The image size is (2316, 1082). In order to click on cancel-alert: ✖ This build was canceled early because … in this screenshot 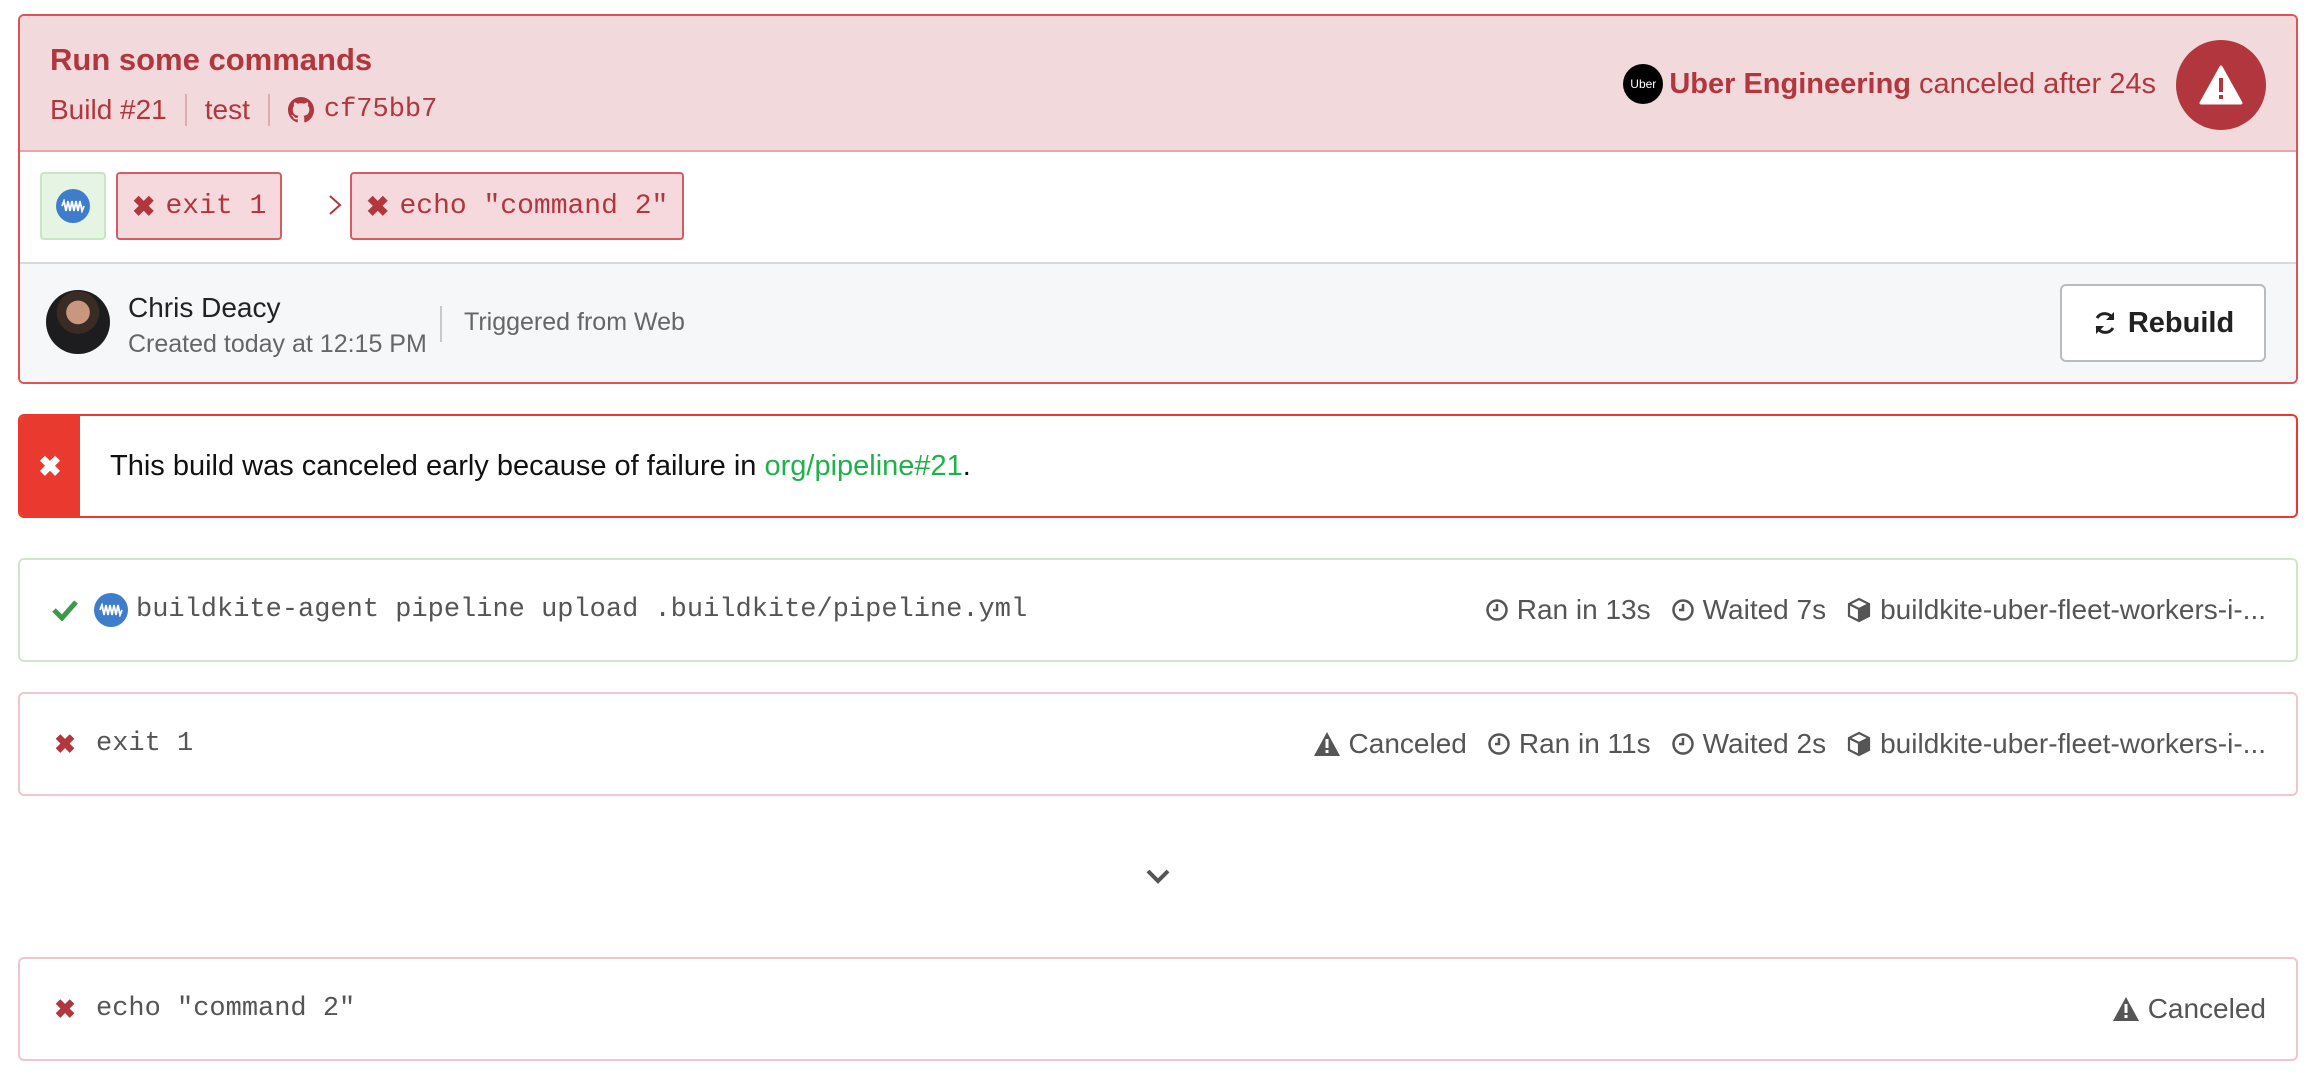, I will do `click(1158, 466)`.